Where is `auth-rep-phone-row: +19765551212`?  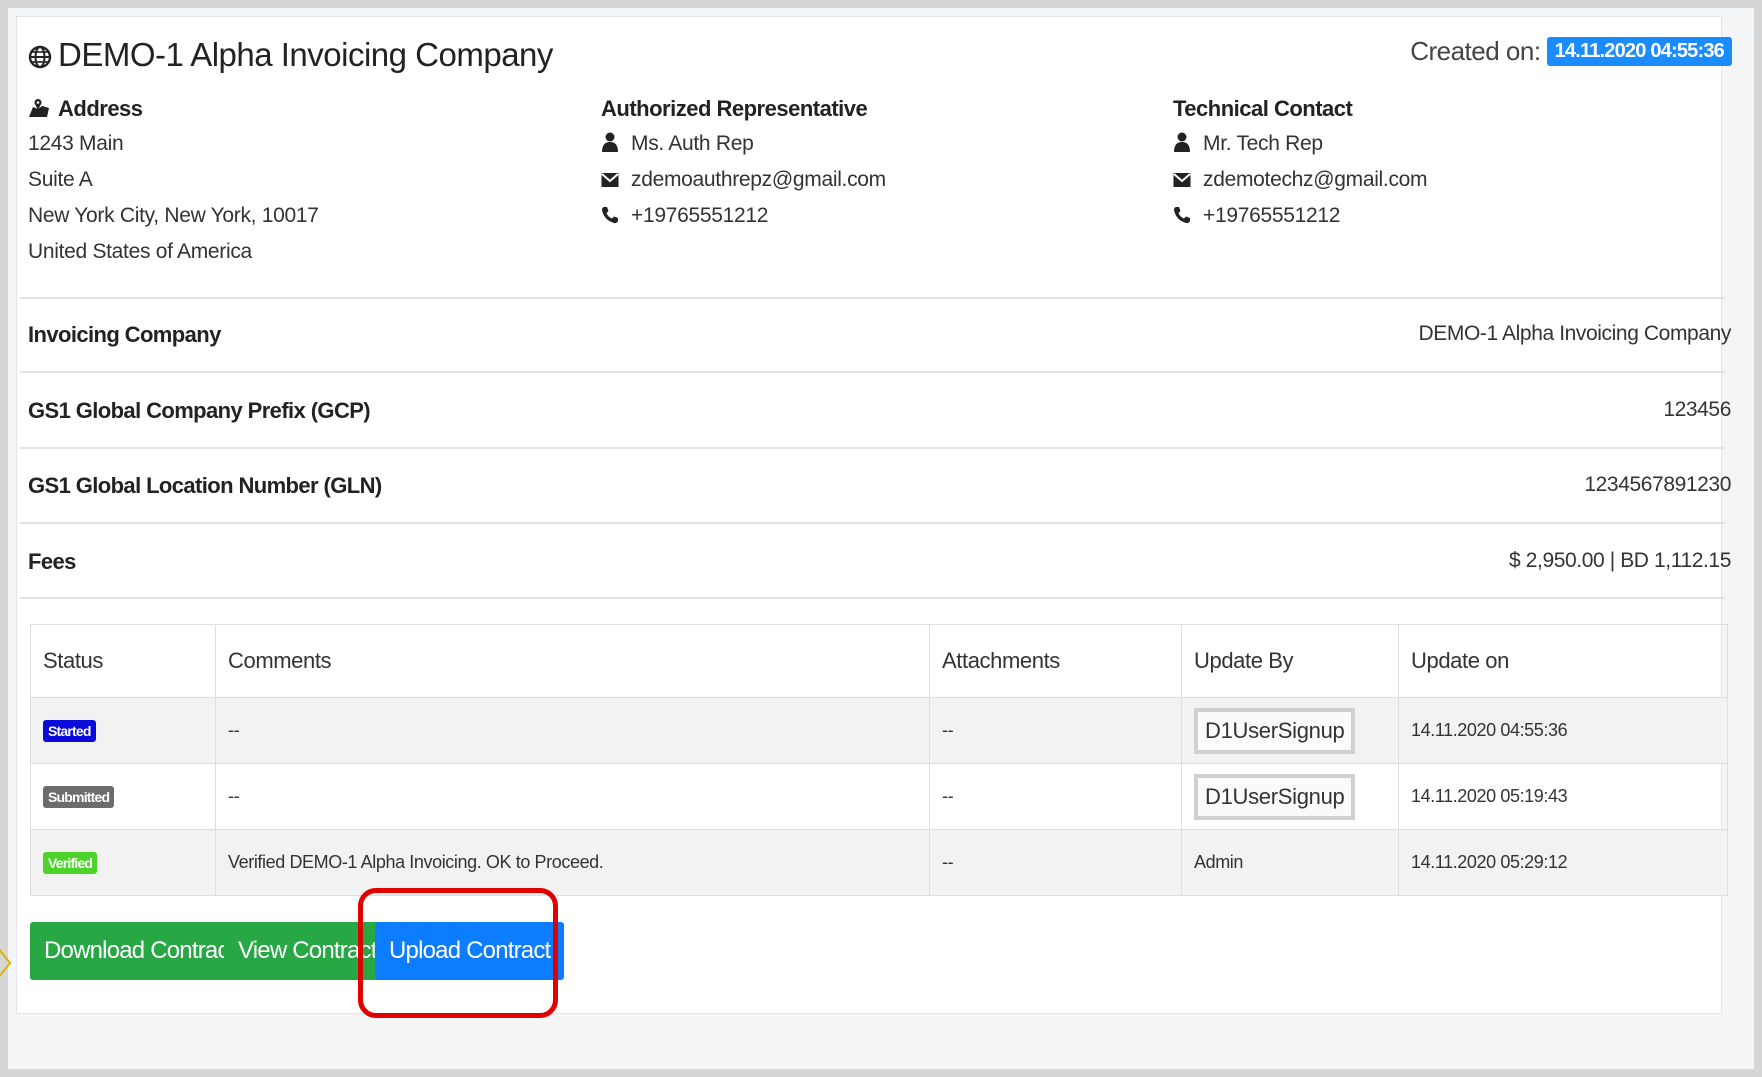
auth-rep-phone-row: +19765551212 is located at coordinates (684, 217).